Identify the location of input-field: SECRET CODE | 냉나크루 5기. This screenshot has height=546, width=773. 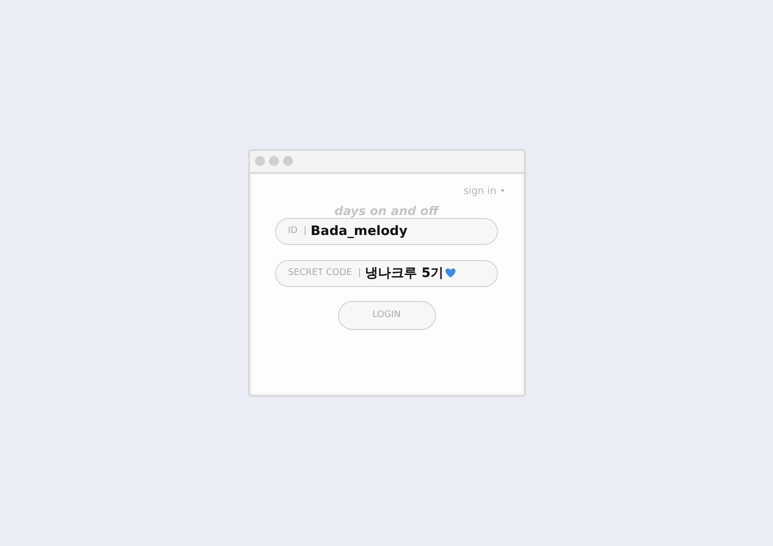
(386, 273).